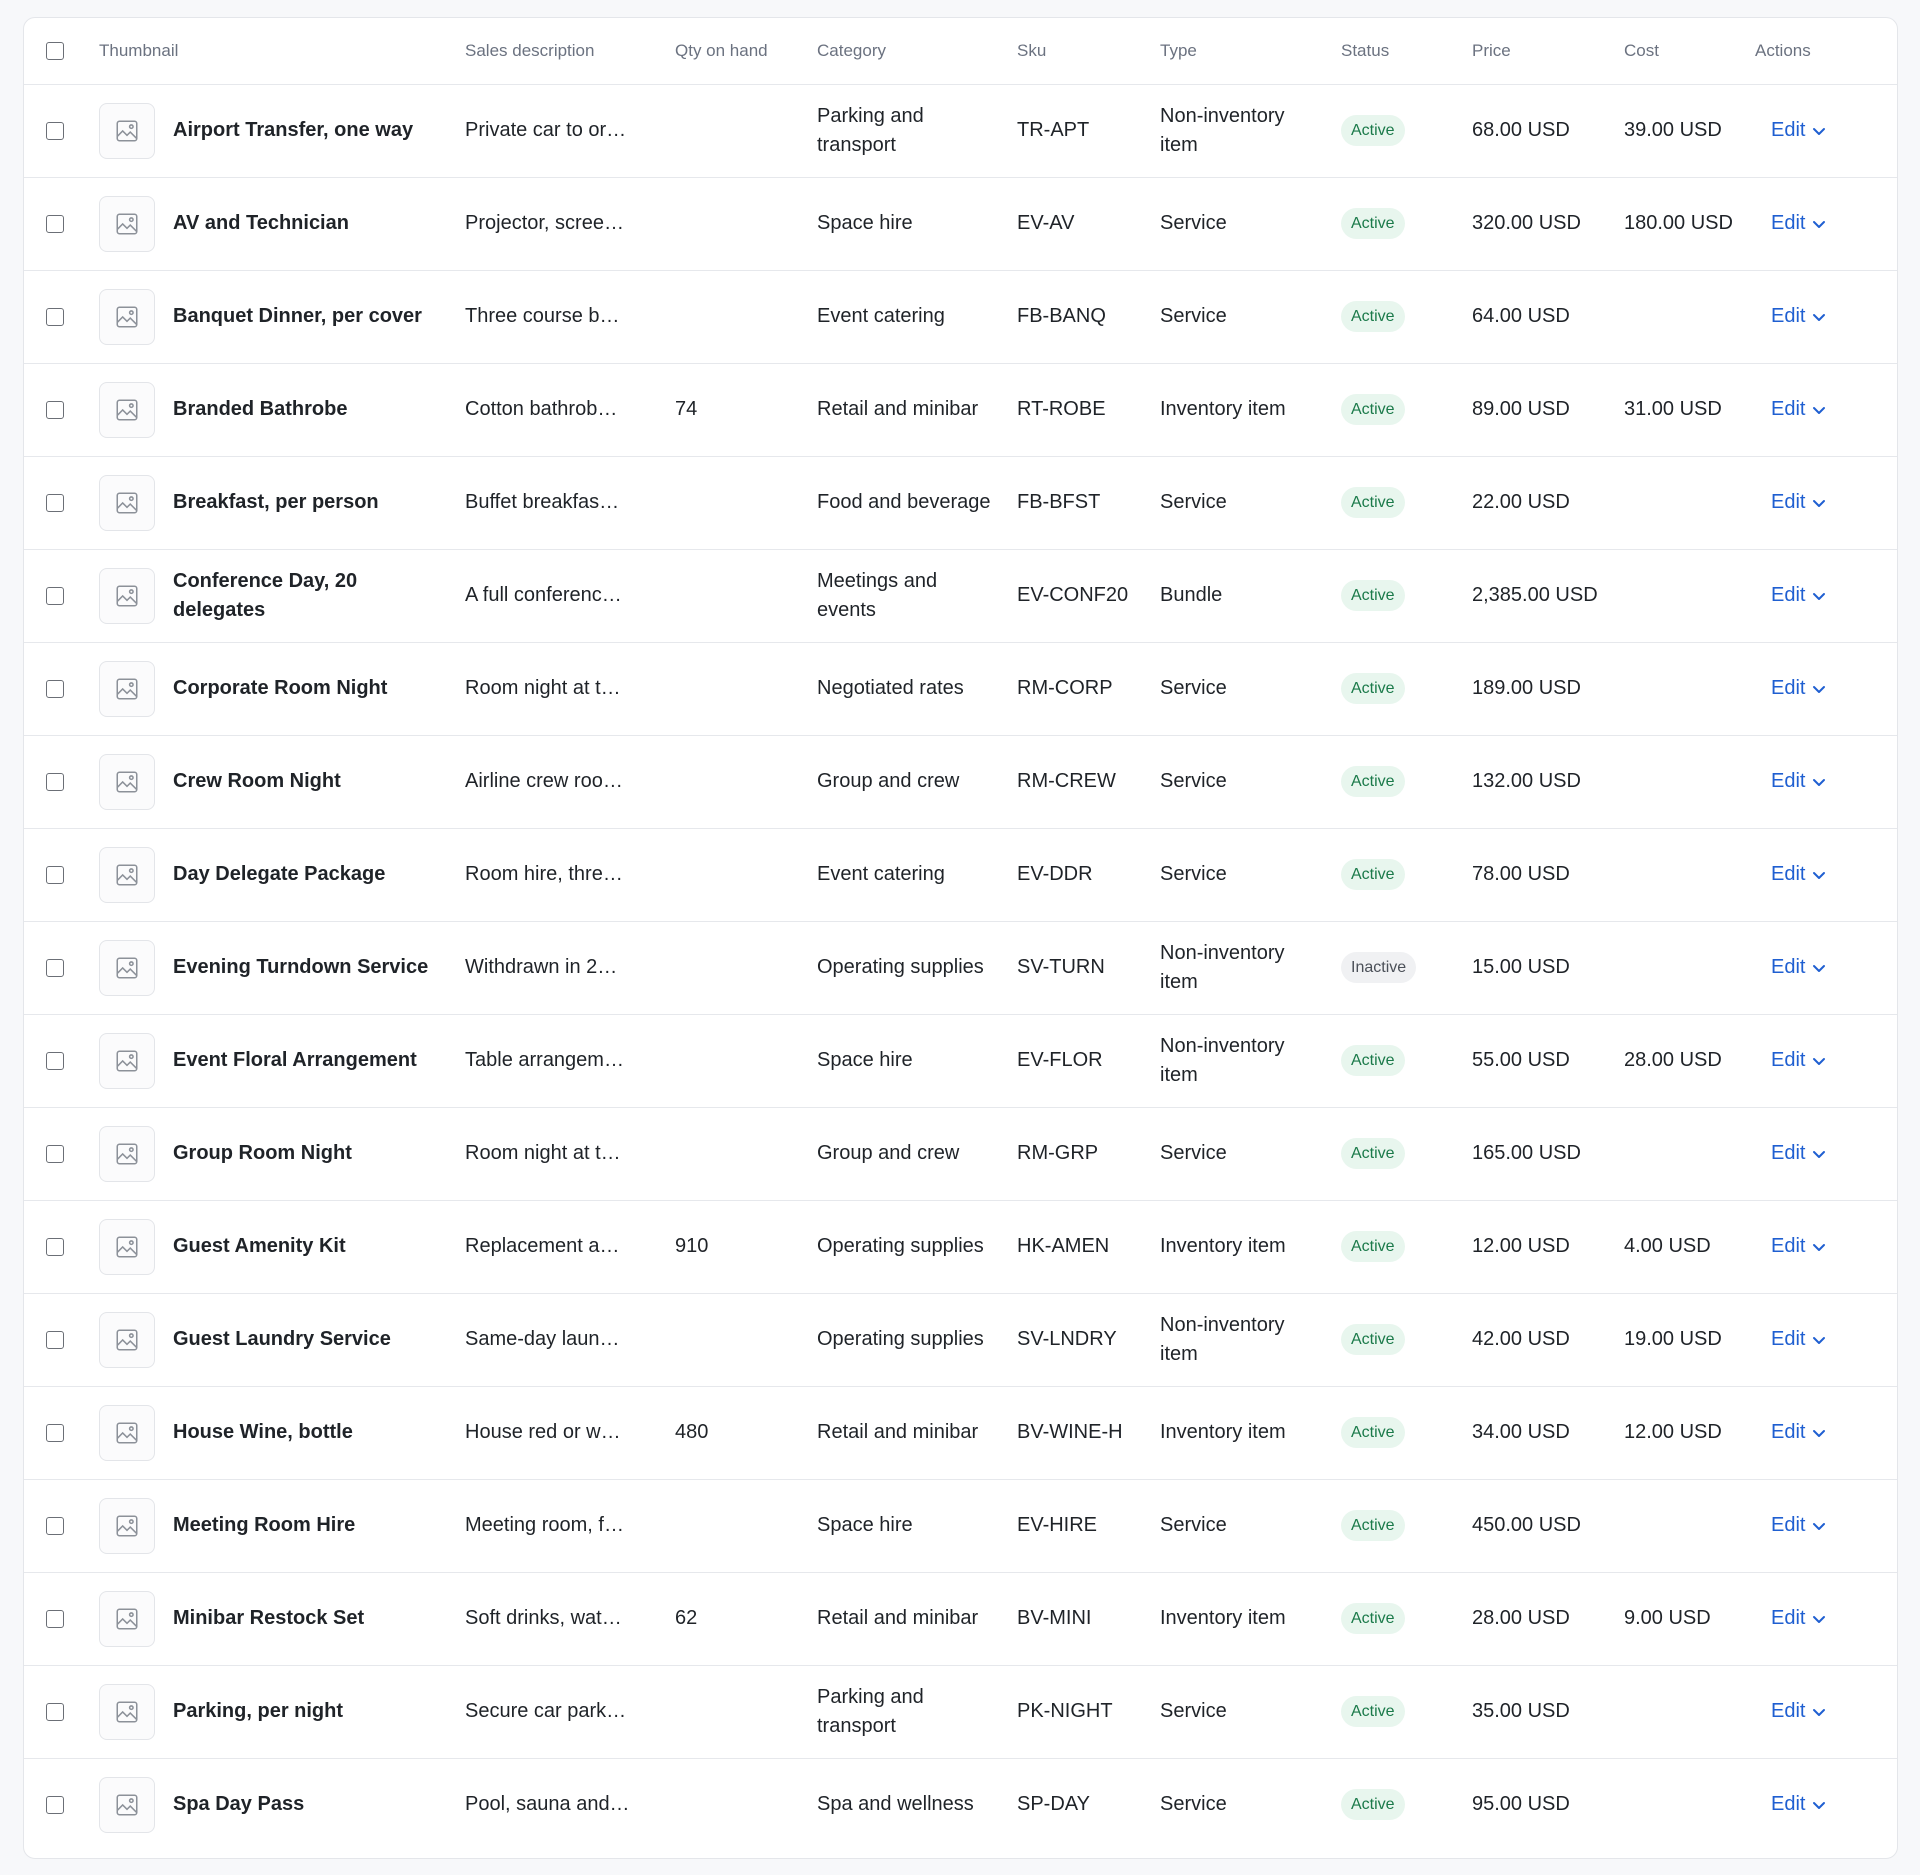  I want to click on item-name: AV and Technician, so click(261, 223).